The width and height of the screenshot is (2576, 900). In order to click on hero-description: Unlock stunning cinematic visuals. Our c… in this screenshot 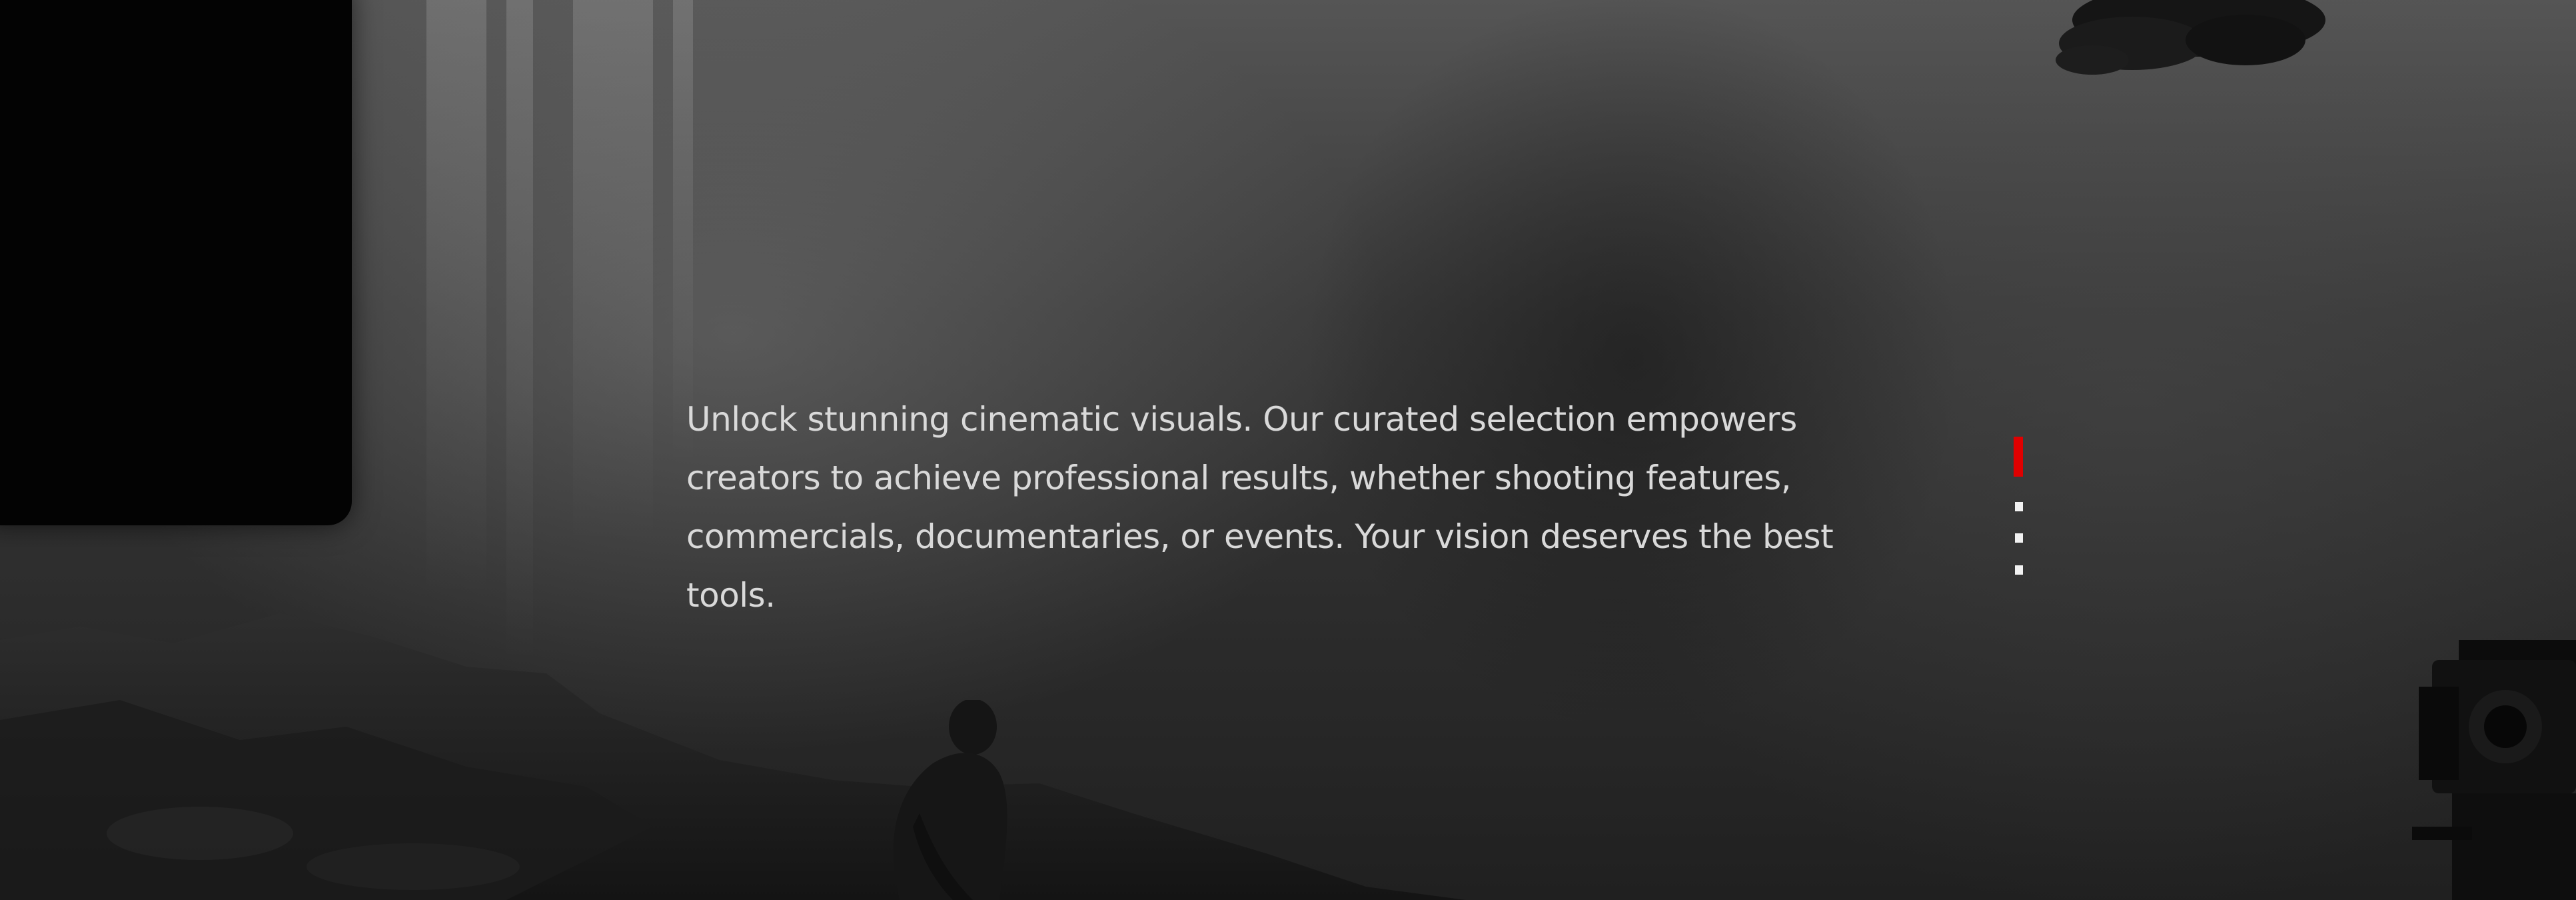, I will do `click(1260, 507)`.